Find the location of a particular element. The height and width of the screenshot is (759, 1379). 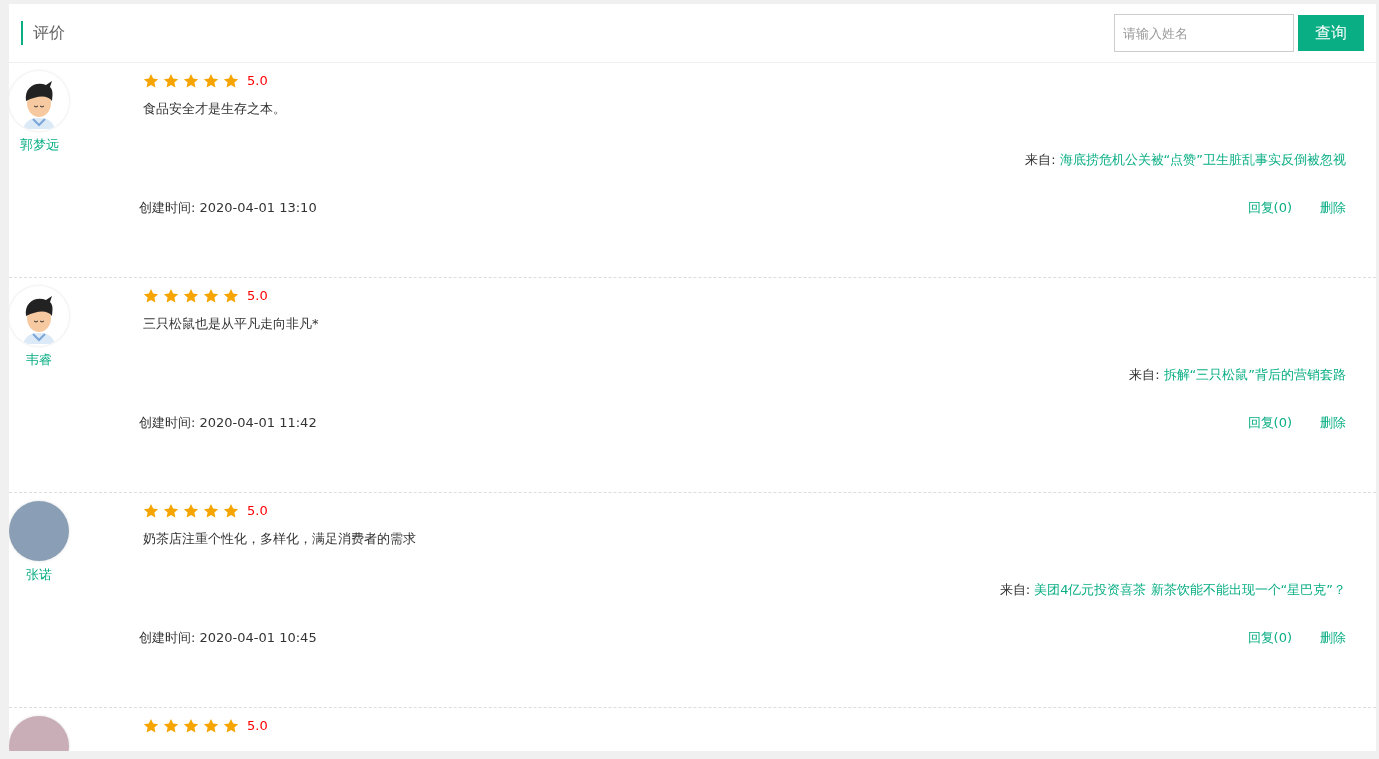

review-text: 食品安全才是生存之本。 is located at coordinates (215, 108).